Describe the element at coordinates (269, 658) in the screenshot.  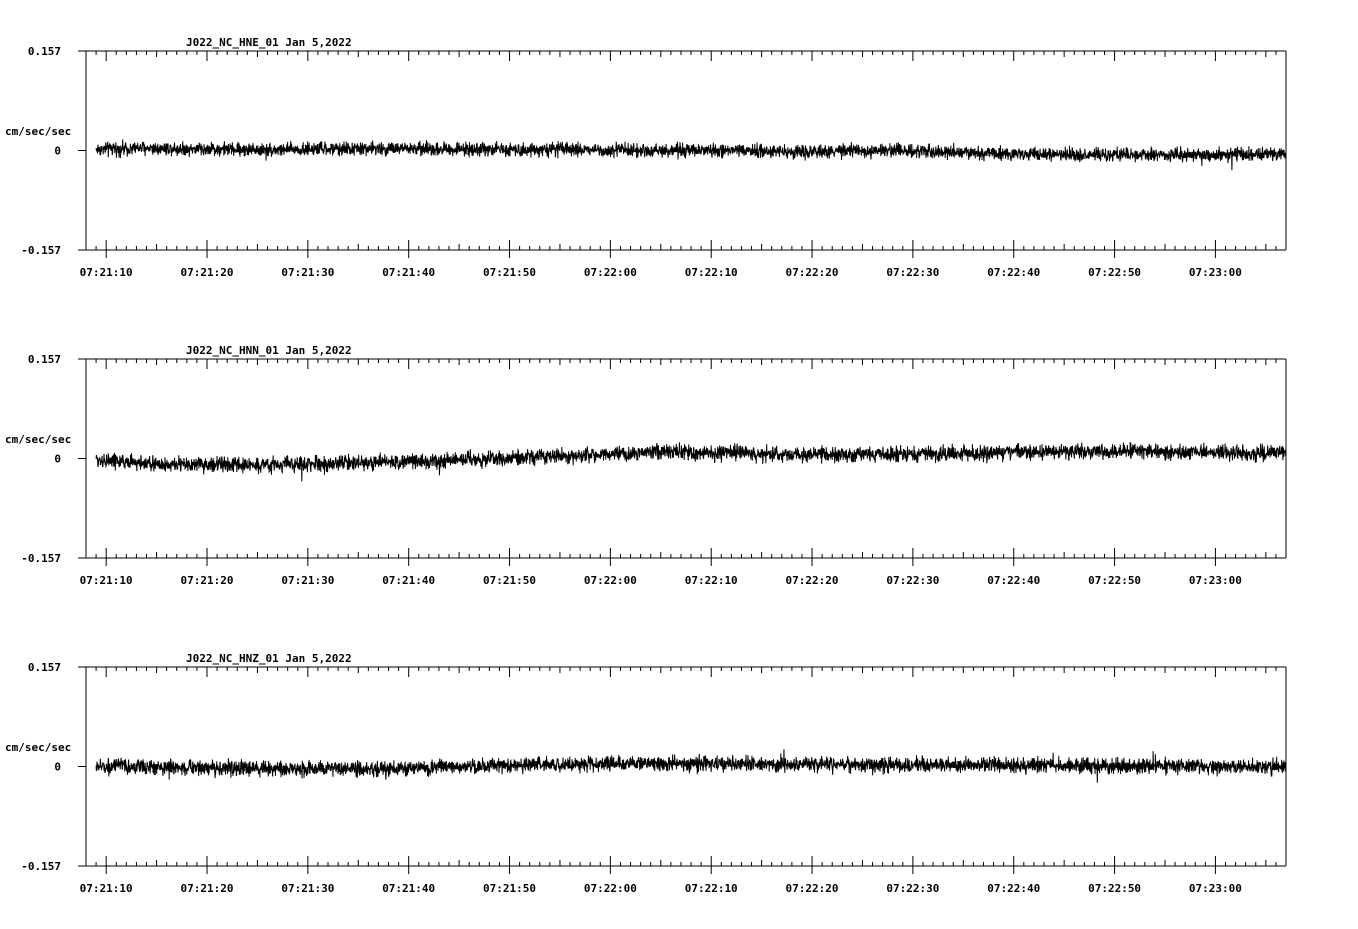
I see `panel-title: J022_NC_HNZ_01 Jan 5,2022` at that location.